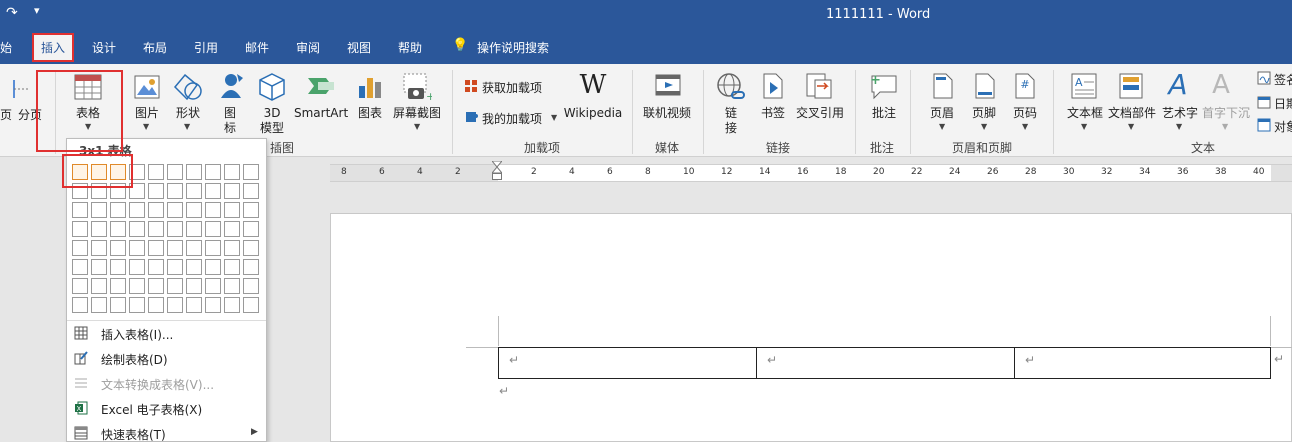 The height and width of the screenshot is (442, 1292). What do you see at coordinates (884, 113) in the screenshot?
I see `new-comment-button: 批注` at bounding box center [884, 113].